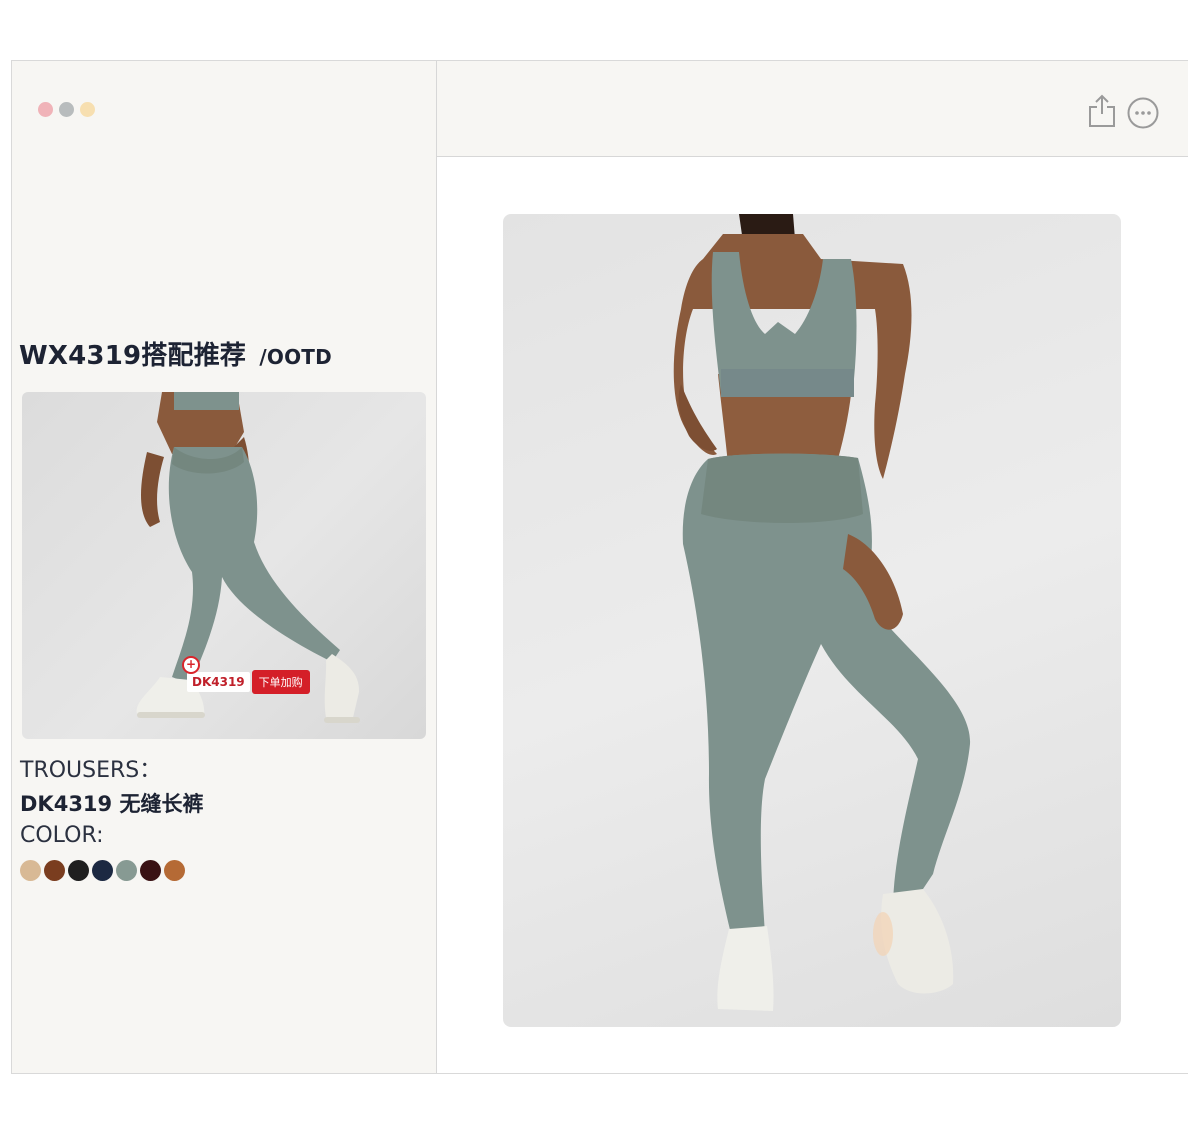  I want to click on window-minimize-dot, so click(66, 109).